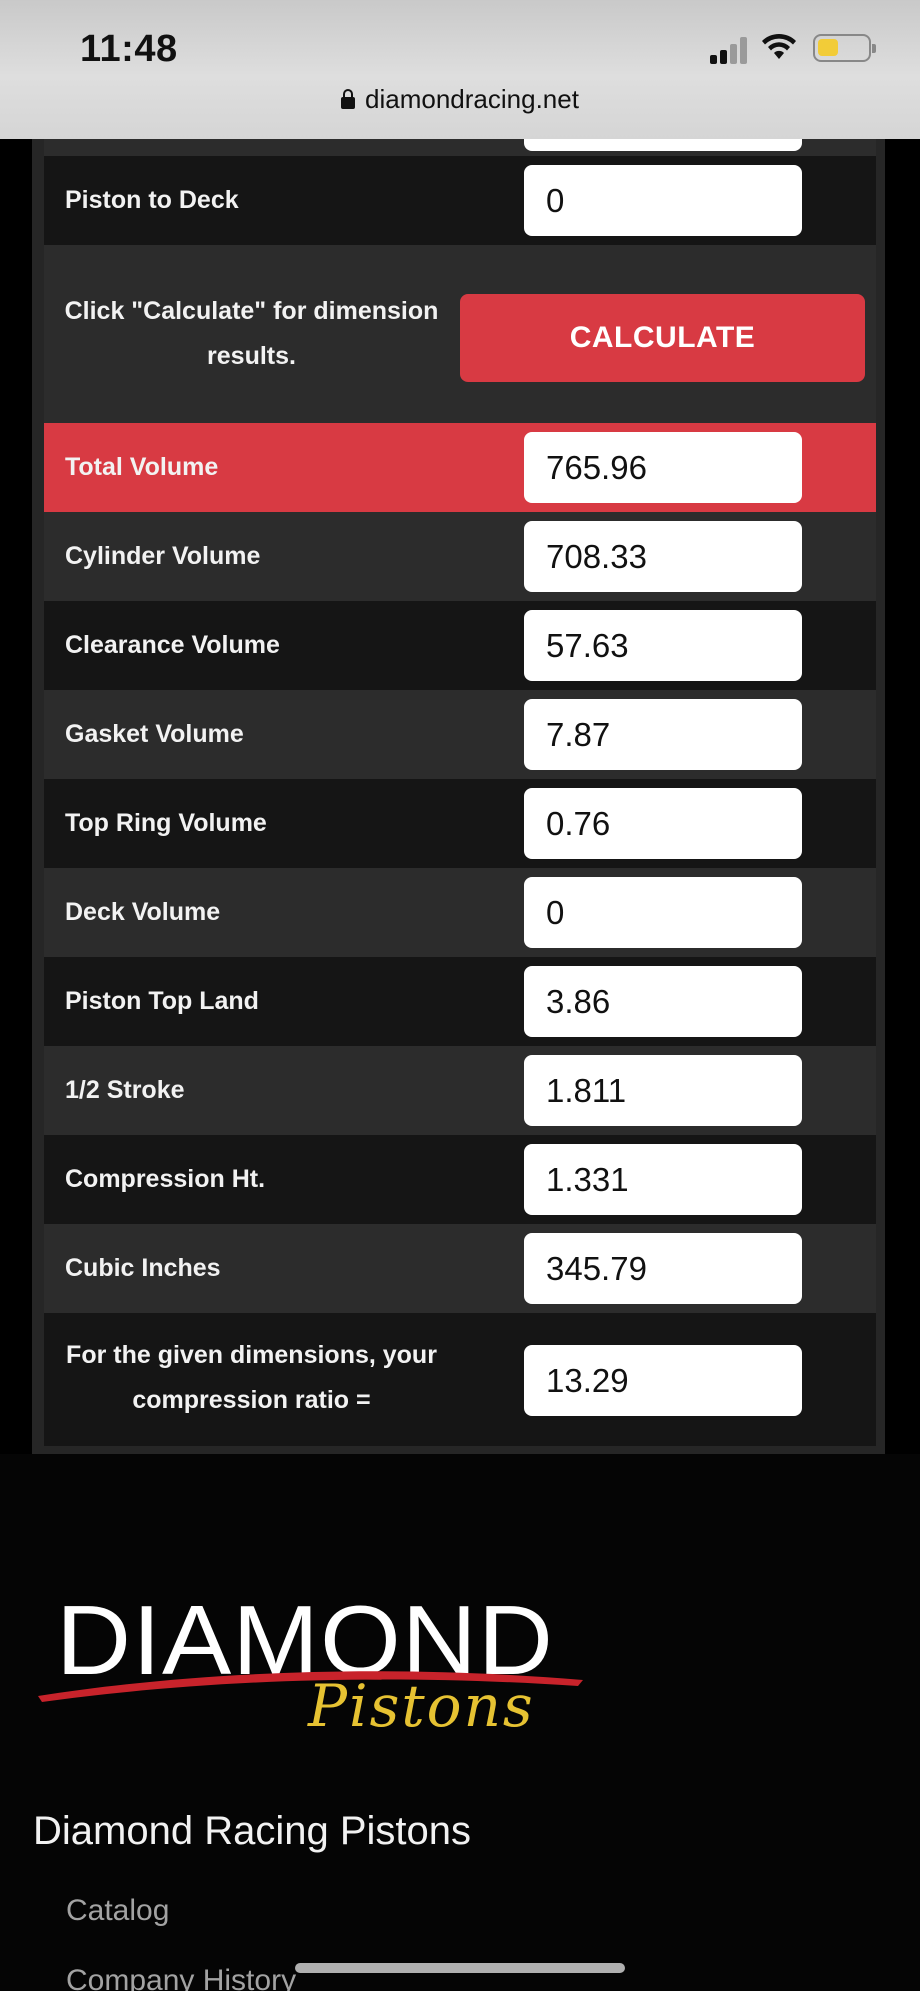  I want to click on row-label: Top Ring Volume, so click(166, 823).